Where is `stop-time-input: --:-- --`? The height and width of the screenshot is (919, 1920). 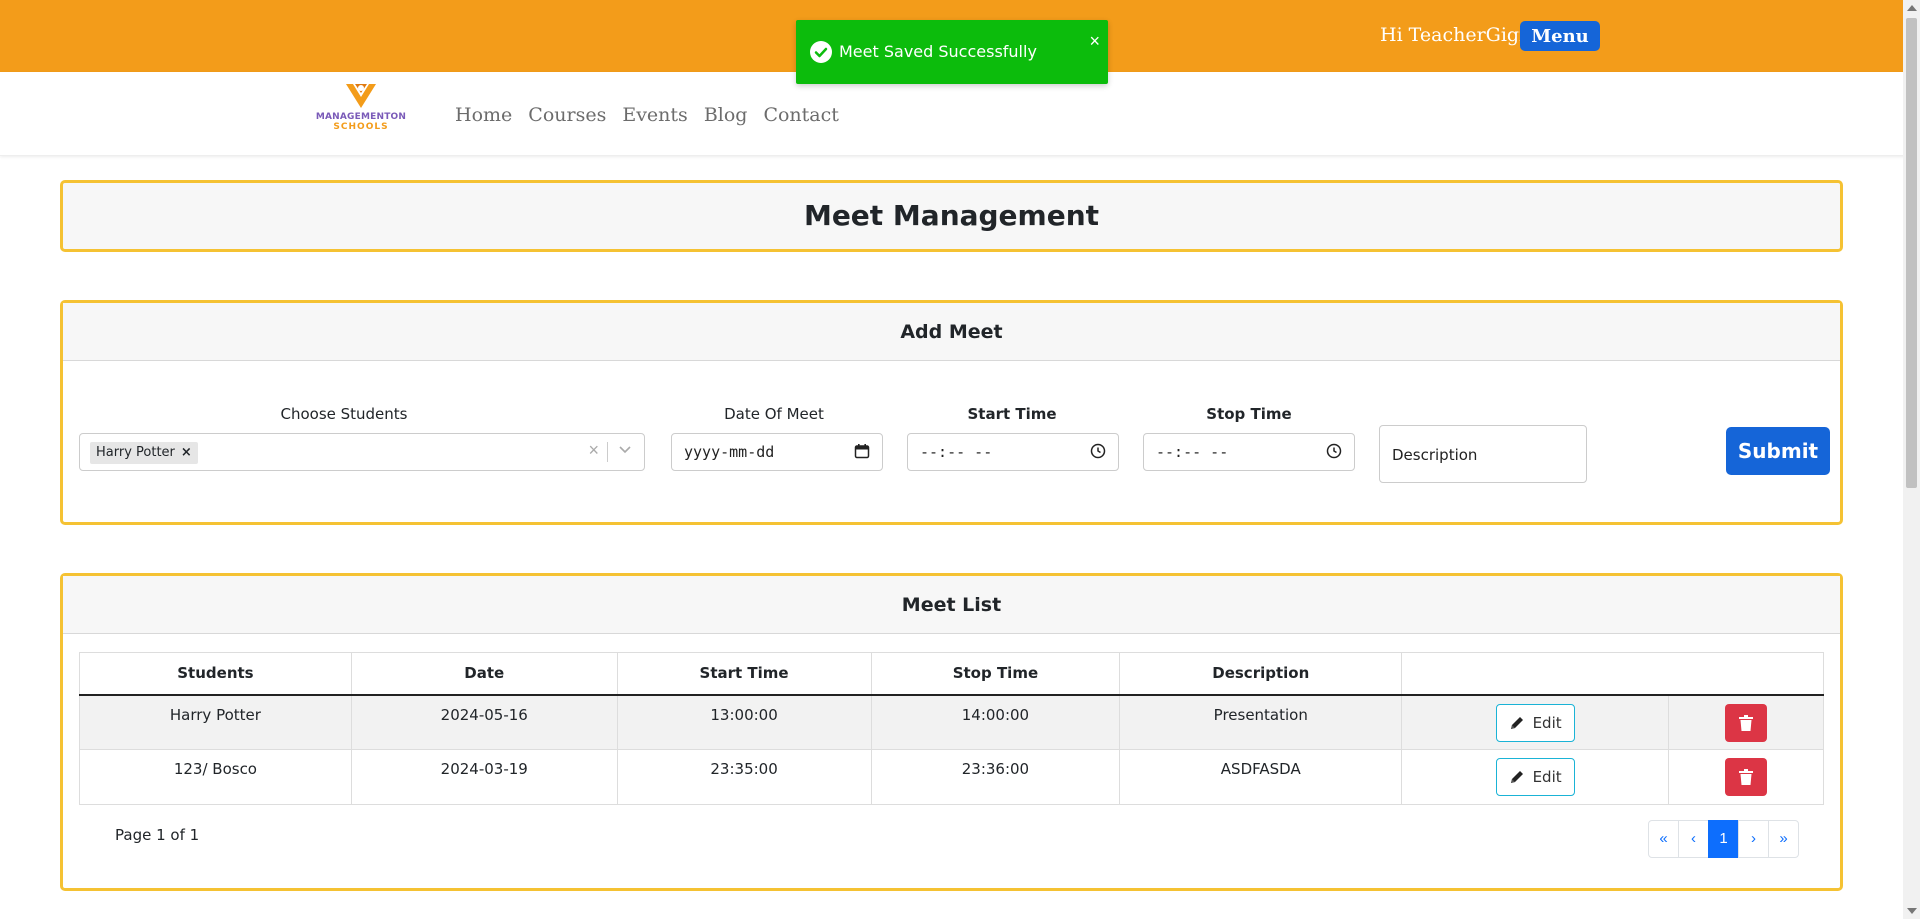 stop-time-input: --:-- -- is located at coordinates (1249, 452).